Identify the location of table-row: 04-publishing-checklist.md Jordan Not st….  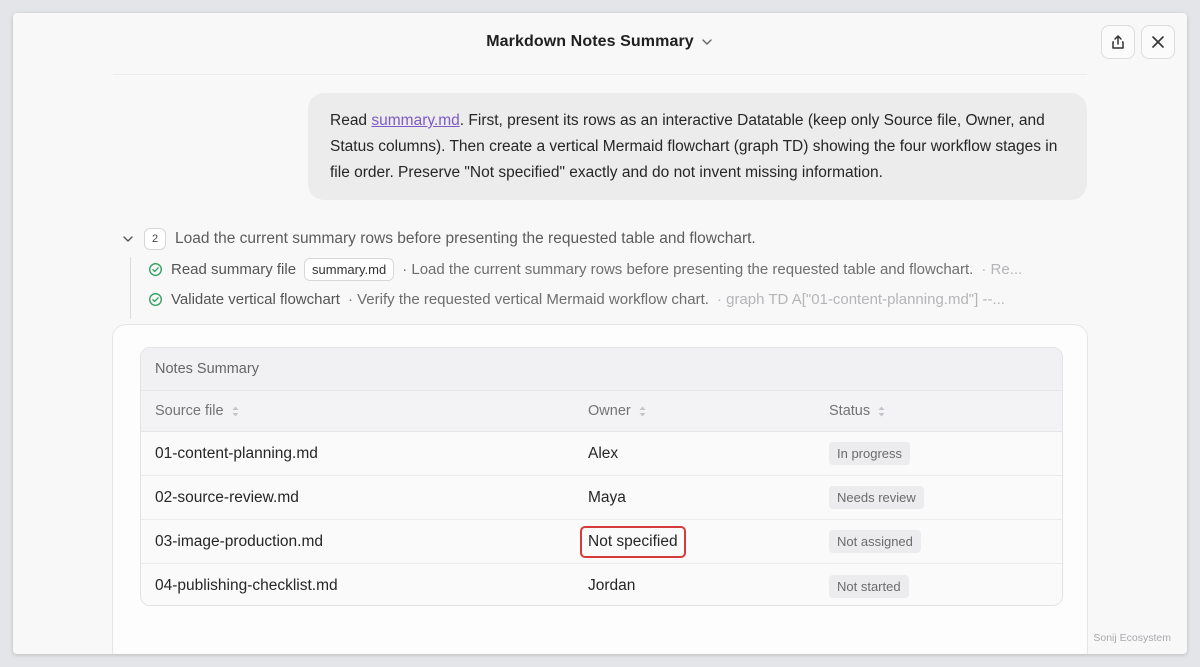
(601, 584).